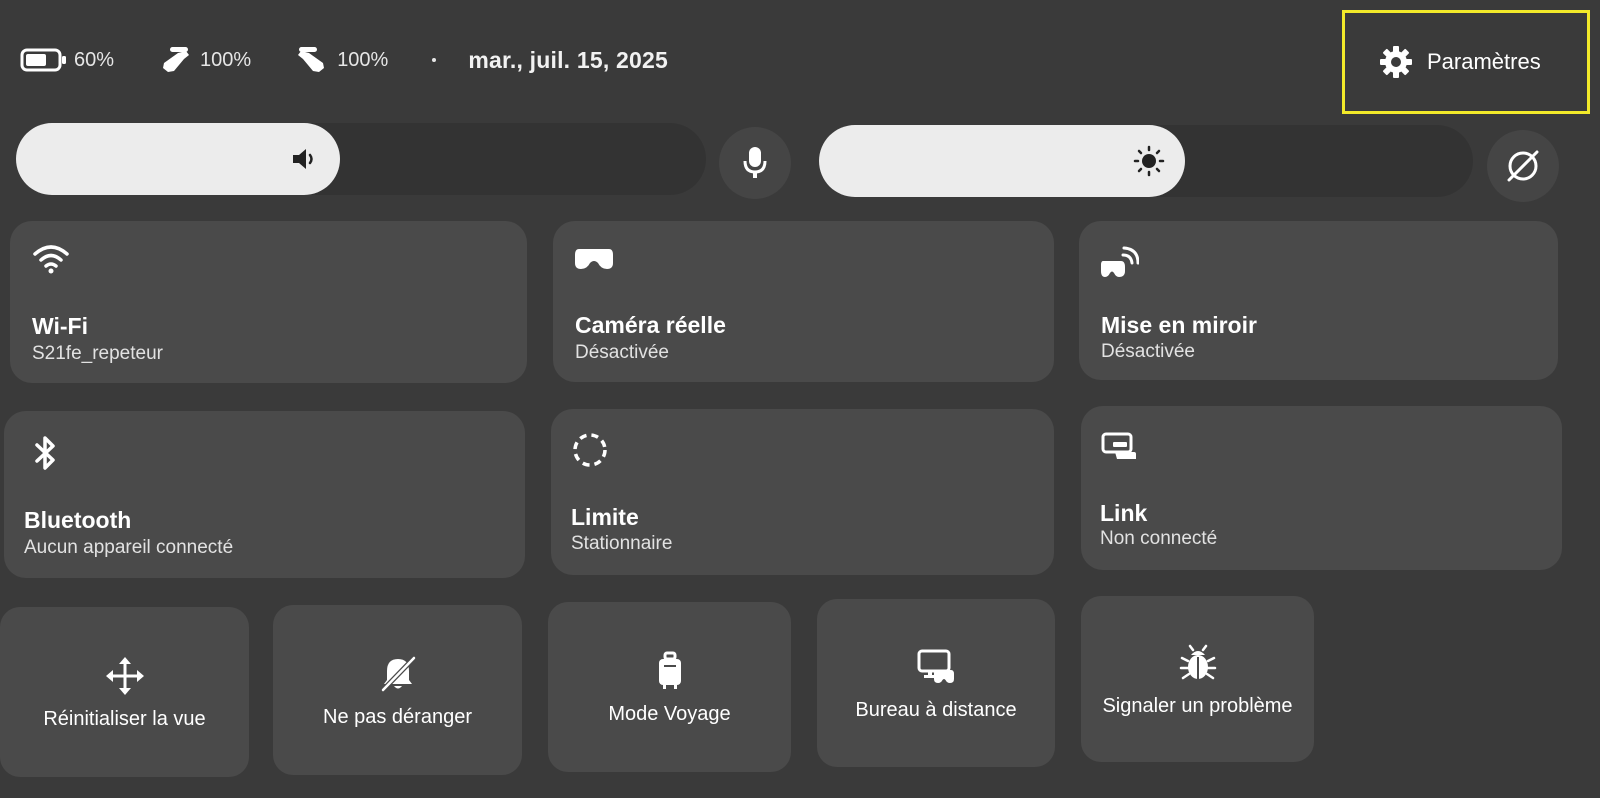 This screenshot has width=1600, height=798. I want to click on travel-mode-label: Mode Voyage, so click(669, 713).